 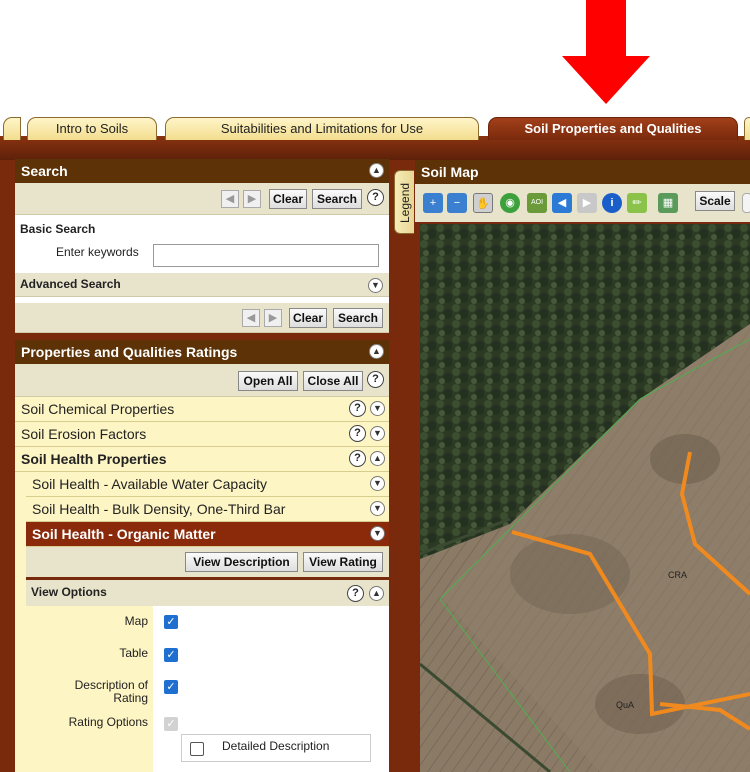 I want to click on toolbar-overflow, so click(x=746, y=203).